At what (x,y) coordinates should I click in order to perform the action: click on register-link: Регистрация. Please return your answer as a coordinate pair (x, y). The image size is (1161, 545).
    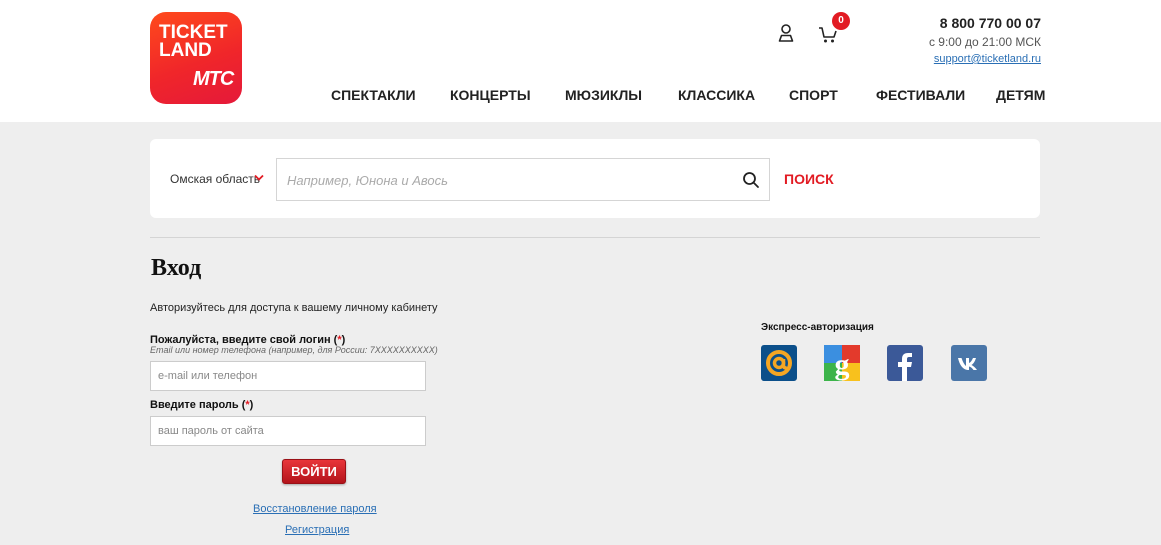
    Looking at the image, I should click on (317, 530).